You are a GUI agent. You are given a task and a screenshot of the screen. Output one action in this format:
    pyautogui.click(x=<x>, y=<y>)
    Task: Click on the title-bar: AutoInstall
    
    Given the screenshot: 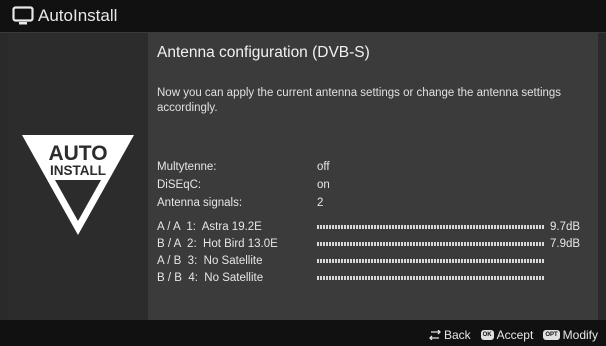 What is the action you would take?
    pyautogui.click(x=303, y=16)
    